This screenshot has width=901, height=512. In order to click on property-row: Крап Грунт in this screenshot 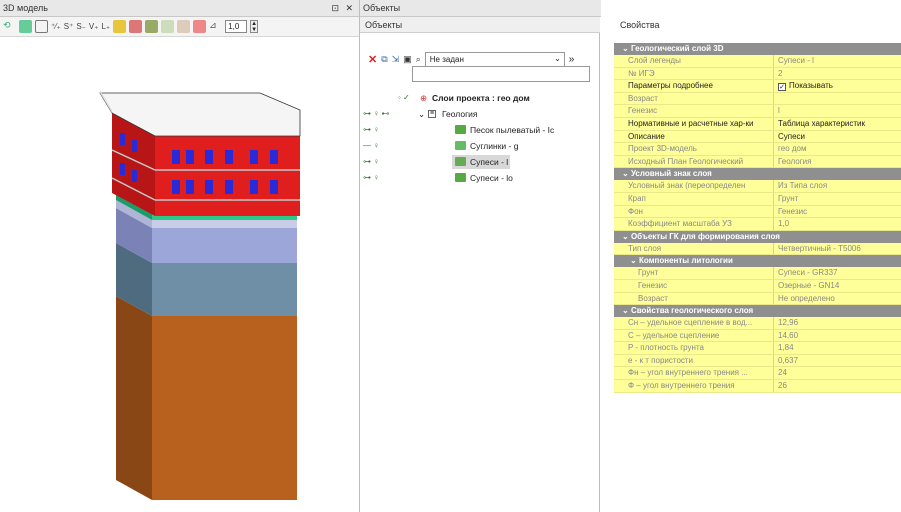, I will do `click(757, 199)`.